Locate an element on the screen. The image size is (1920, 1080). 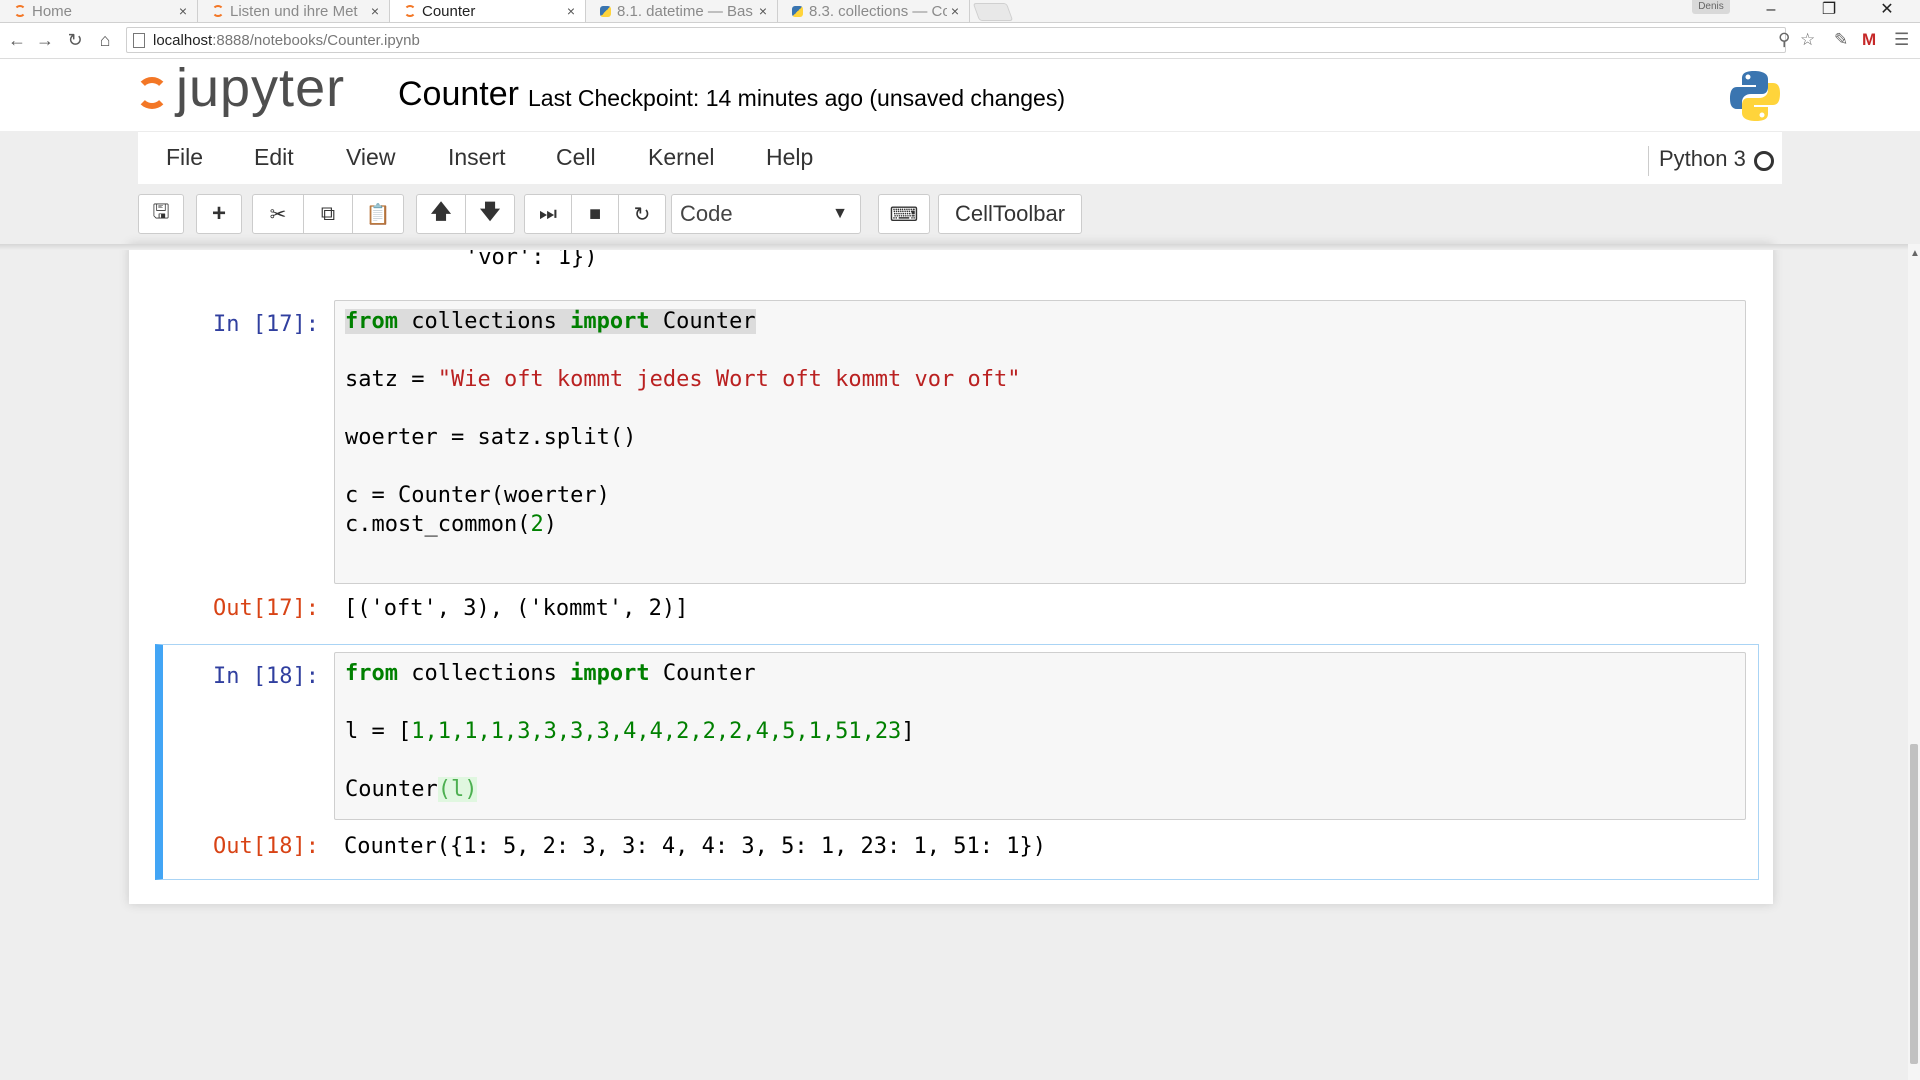
menu-file: File is located at coordinates (184, 157).